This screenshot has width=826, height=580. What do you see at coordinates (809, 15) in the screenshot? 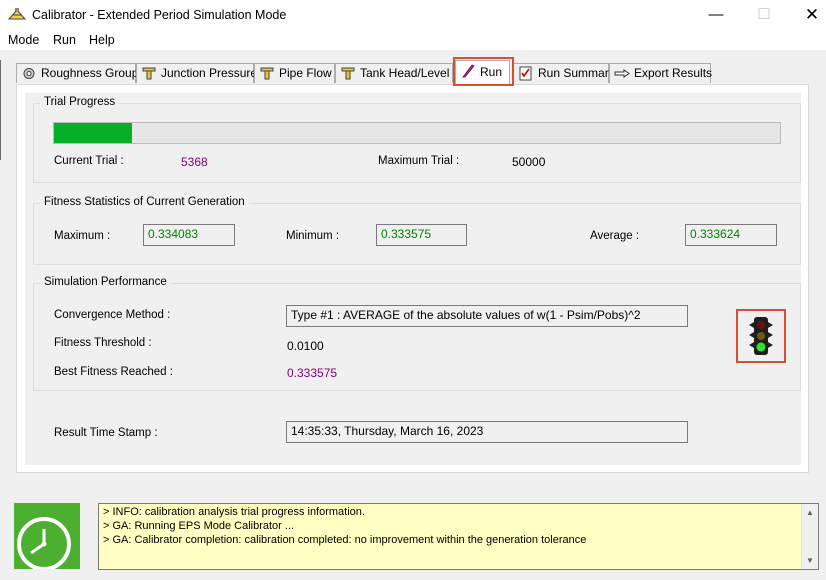
I see `close-button: ✕` at bounding box center [809, 15].